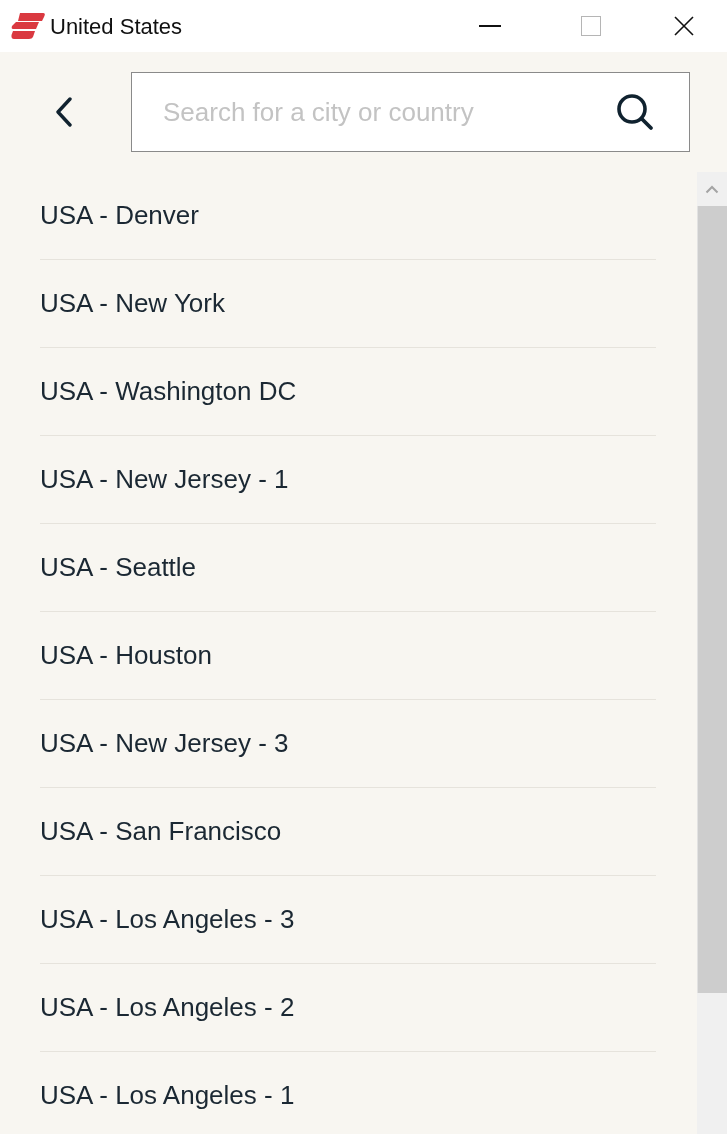 The width and height of the screenshot is (727, 1134). What do you see at coordinates (348, 1093) in the screenshot?
I see `location-item: USA - Los Angeles - 1` at bounding box center [348, 1093].